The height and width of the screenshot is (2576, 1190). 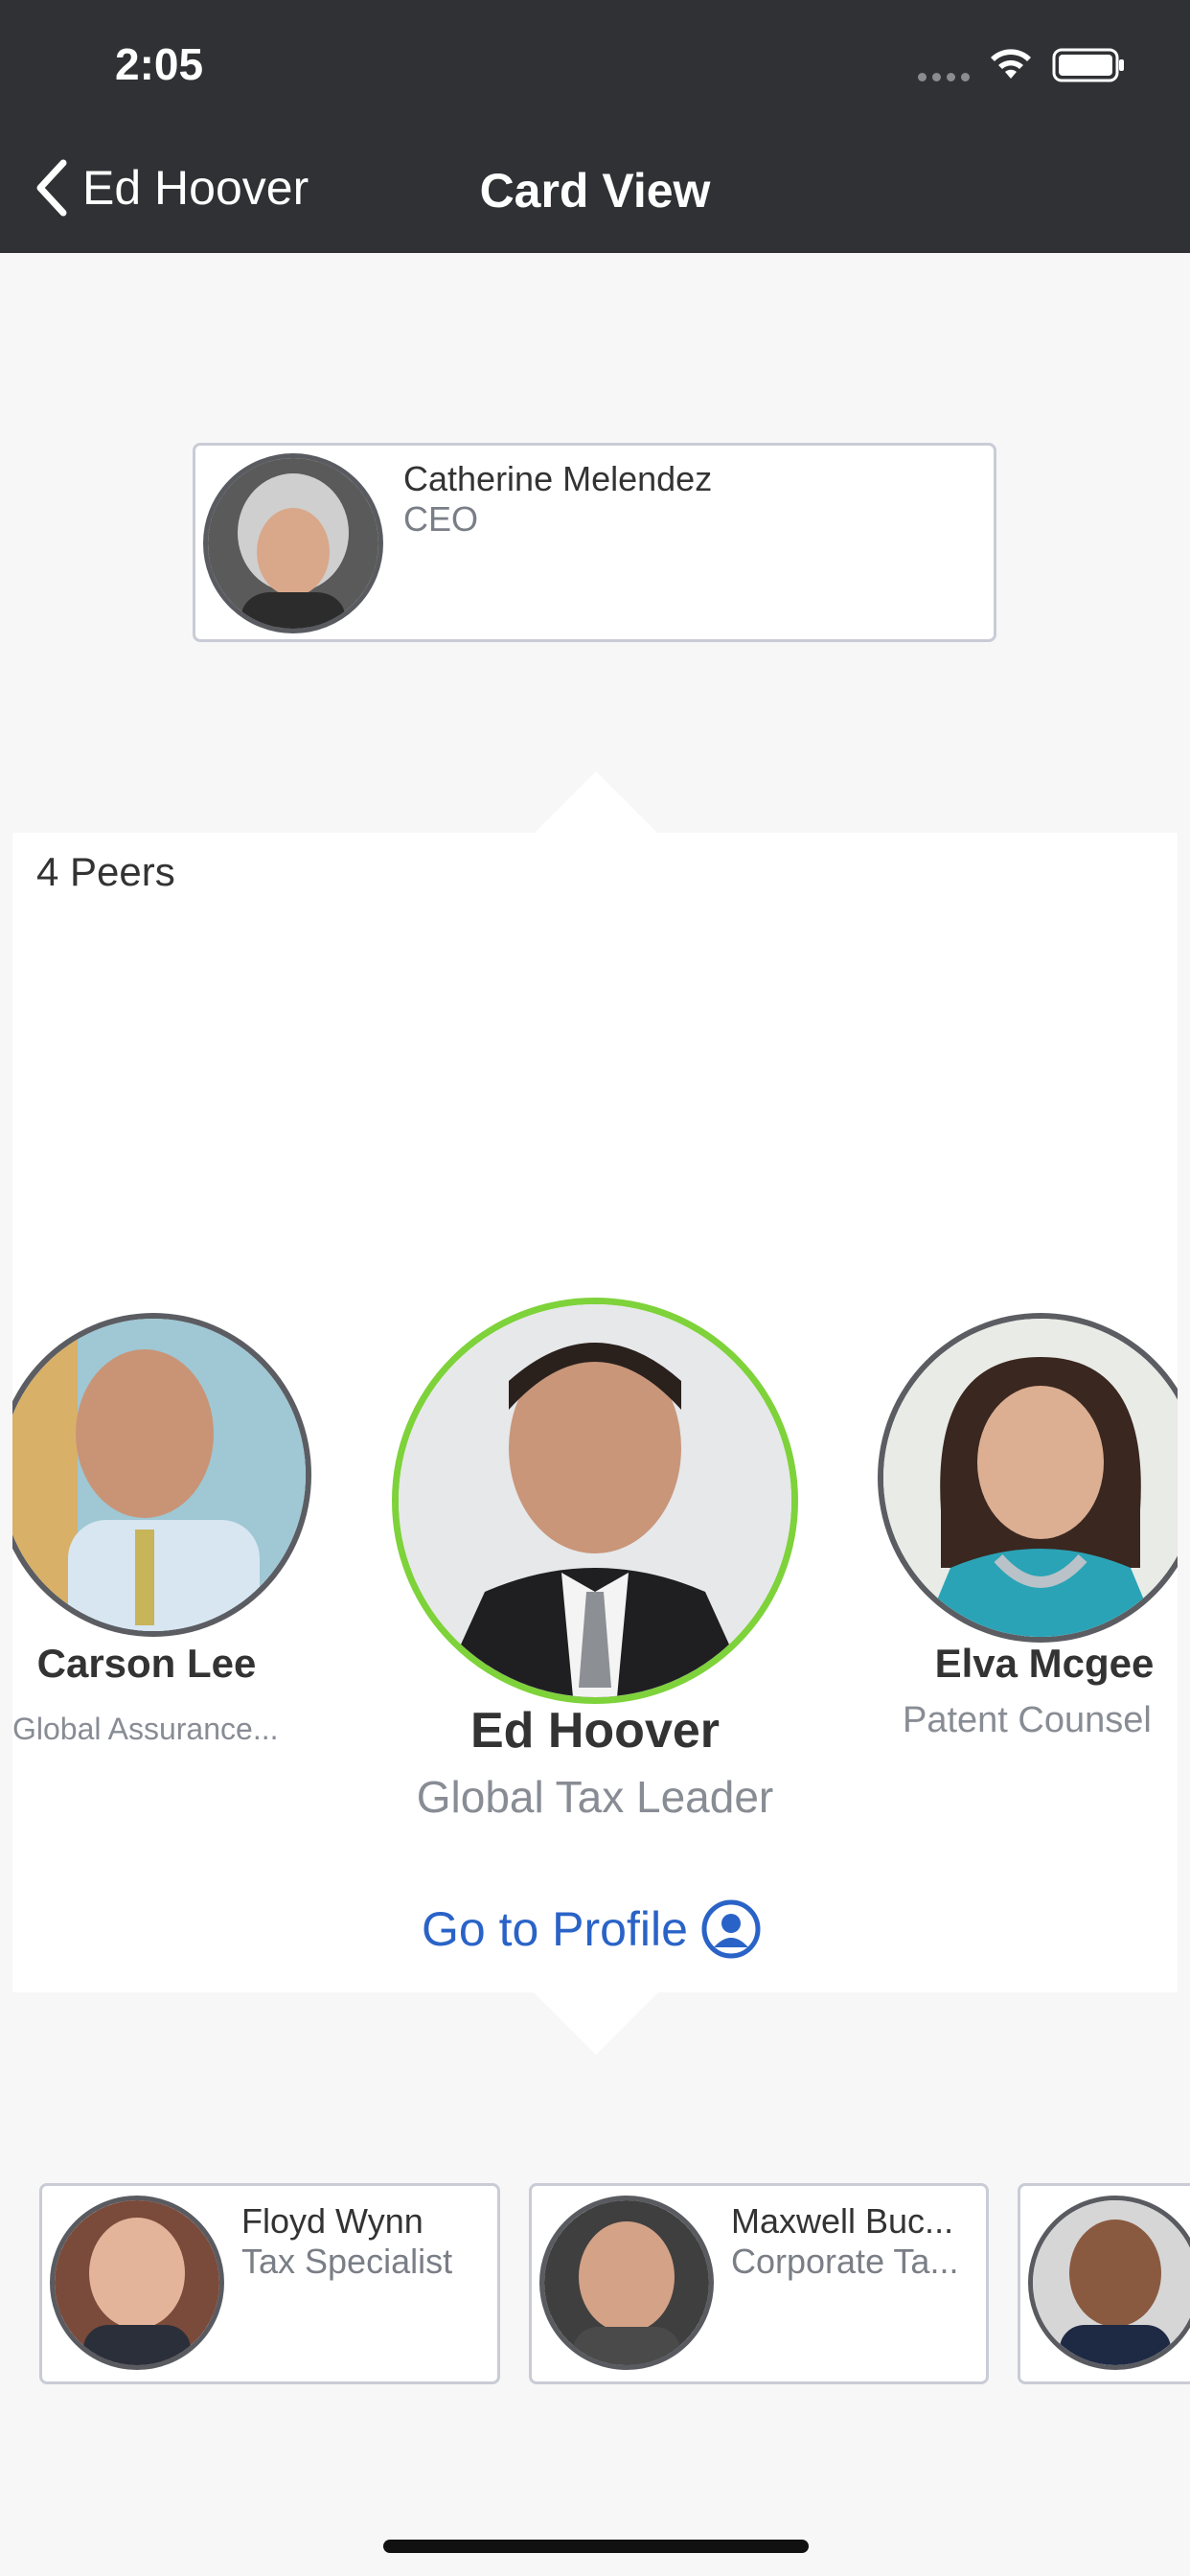 What do you see at coordinates (944, 77) in the screenshot?
I see `signal-icon` at bounding box center [944, 77].